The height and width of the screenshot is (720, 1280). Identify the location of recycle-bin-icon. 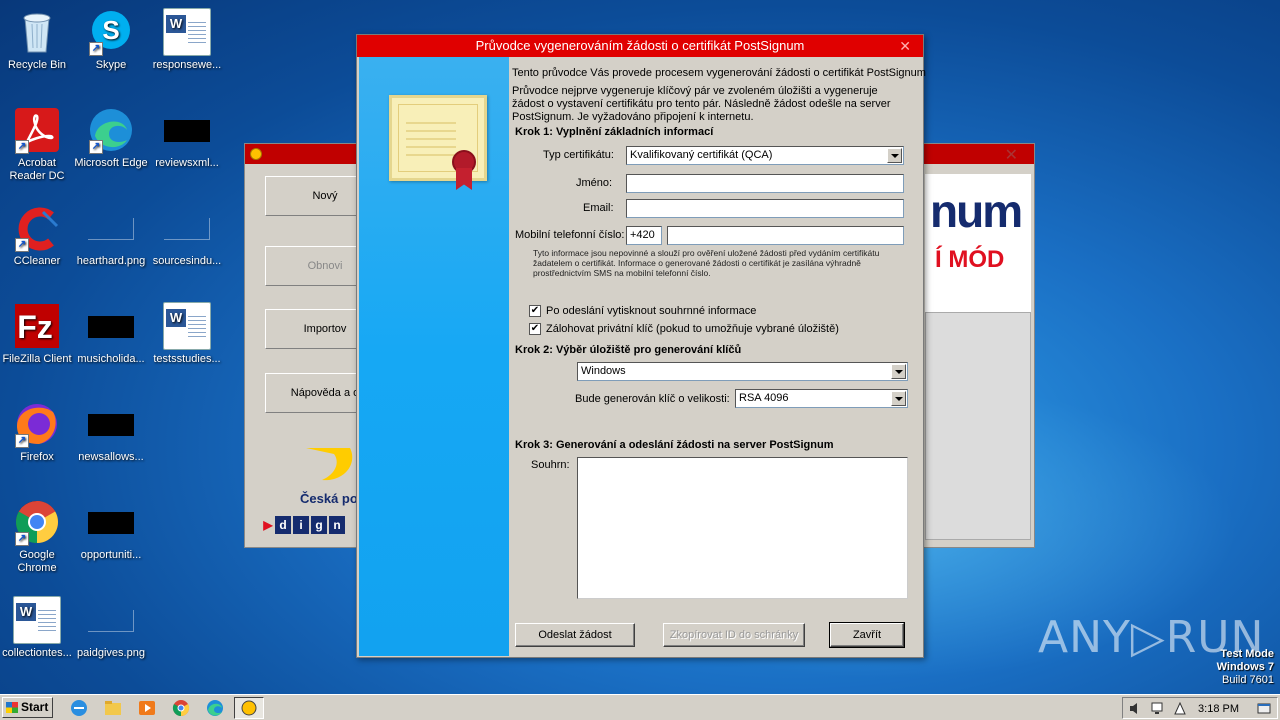
(37, 32).